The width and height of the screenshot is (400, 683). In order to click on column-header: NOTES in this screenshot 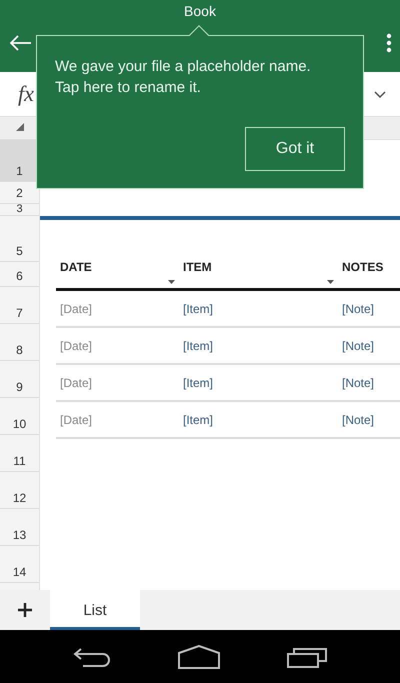, I will do `click(363, 266)`.